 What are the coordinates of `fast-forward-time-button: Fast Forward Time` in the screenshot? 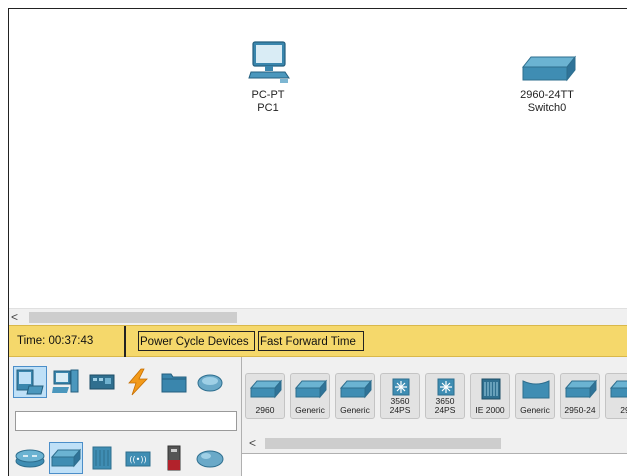 It's located at (311, 341).